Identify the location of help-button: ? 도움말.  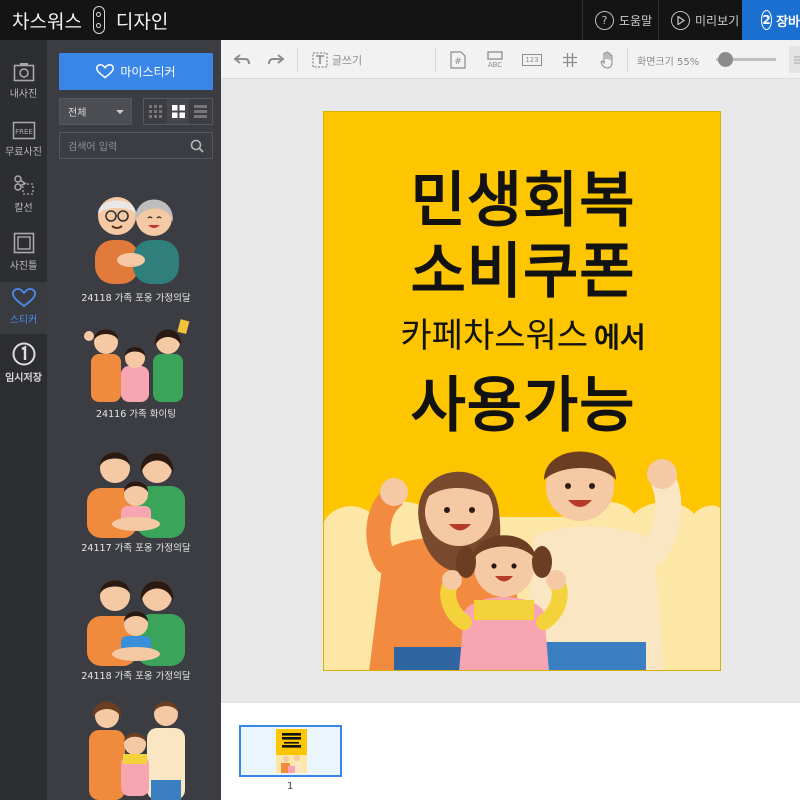
(620, 20).